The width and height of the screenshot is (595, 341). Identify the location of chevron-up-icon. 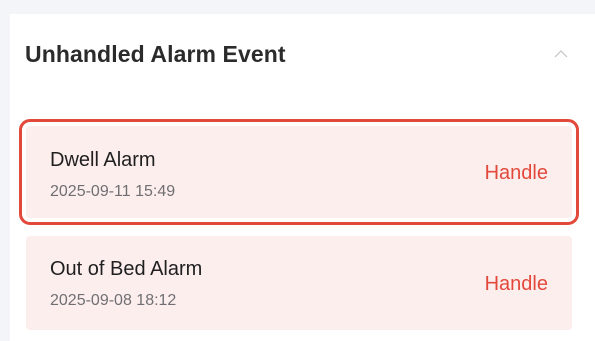
(561, 54).